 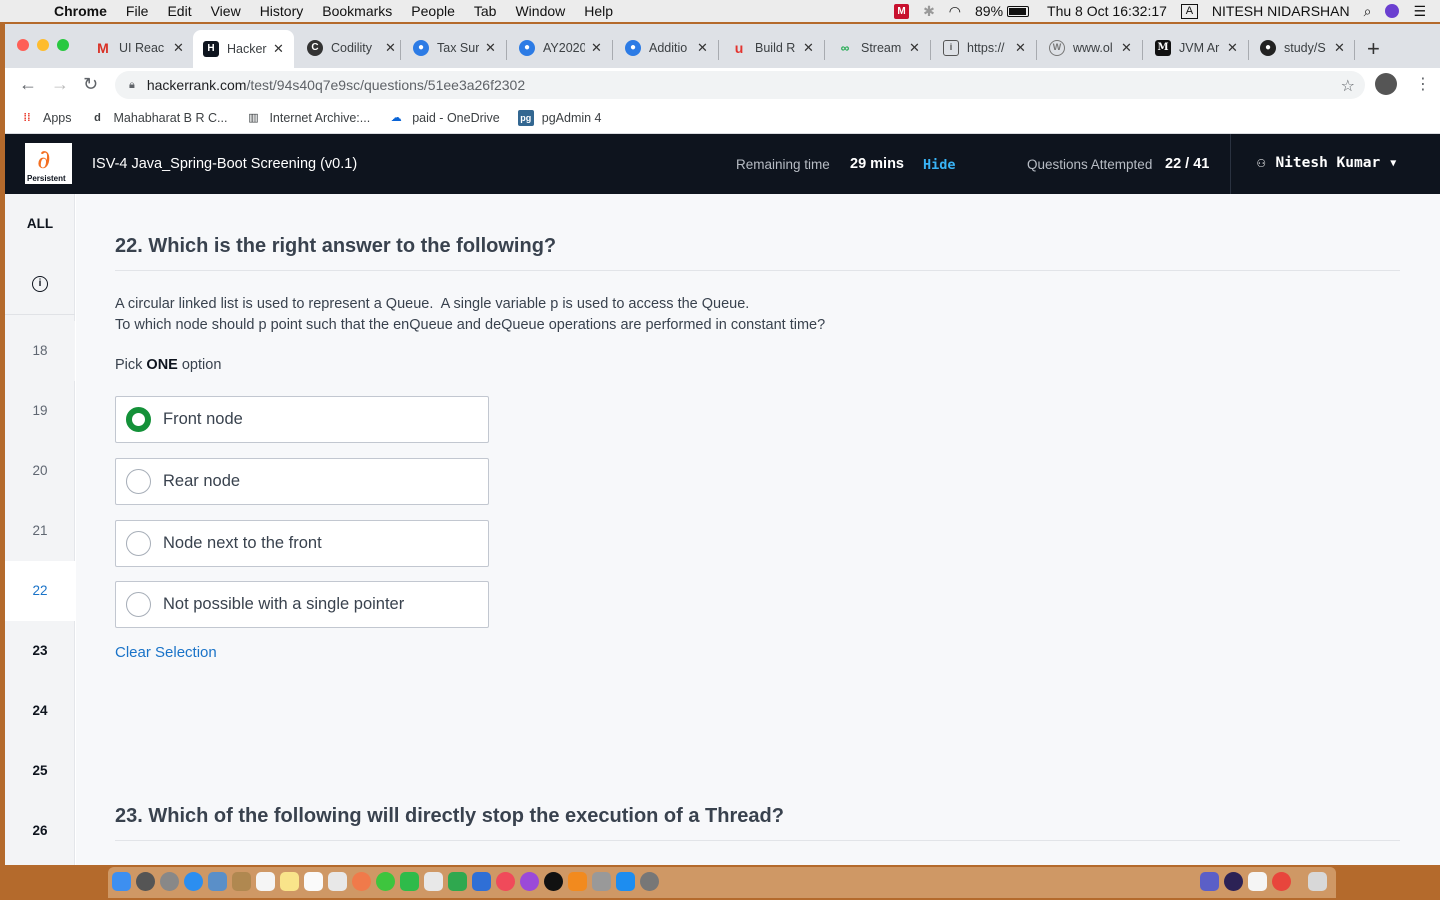 I want to click on menu-app-name: Chrome, so click(x=80, y=11).